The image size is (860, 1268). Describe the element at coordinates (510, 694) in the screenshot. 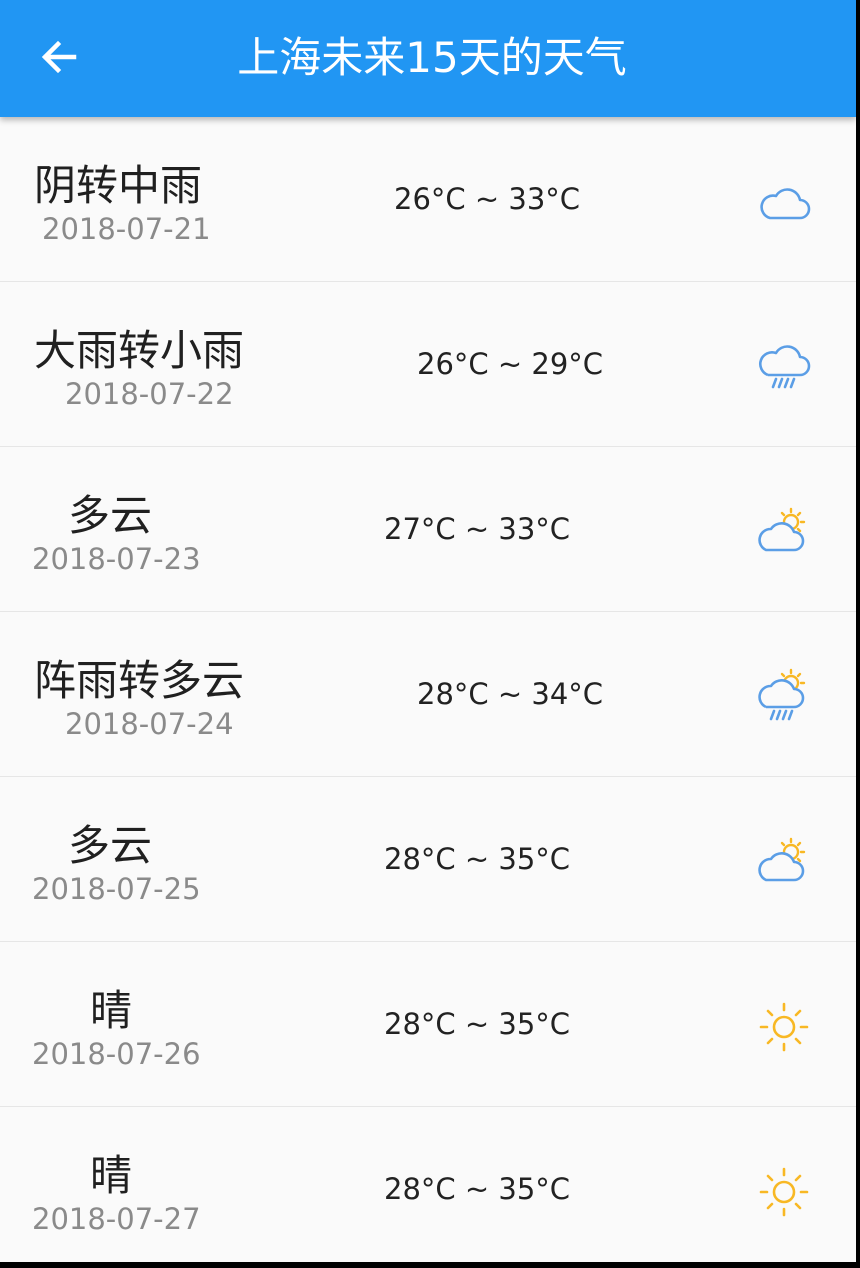

I see `temperature-range: 28°C ~ 34°C` at that location.